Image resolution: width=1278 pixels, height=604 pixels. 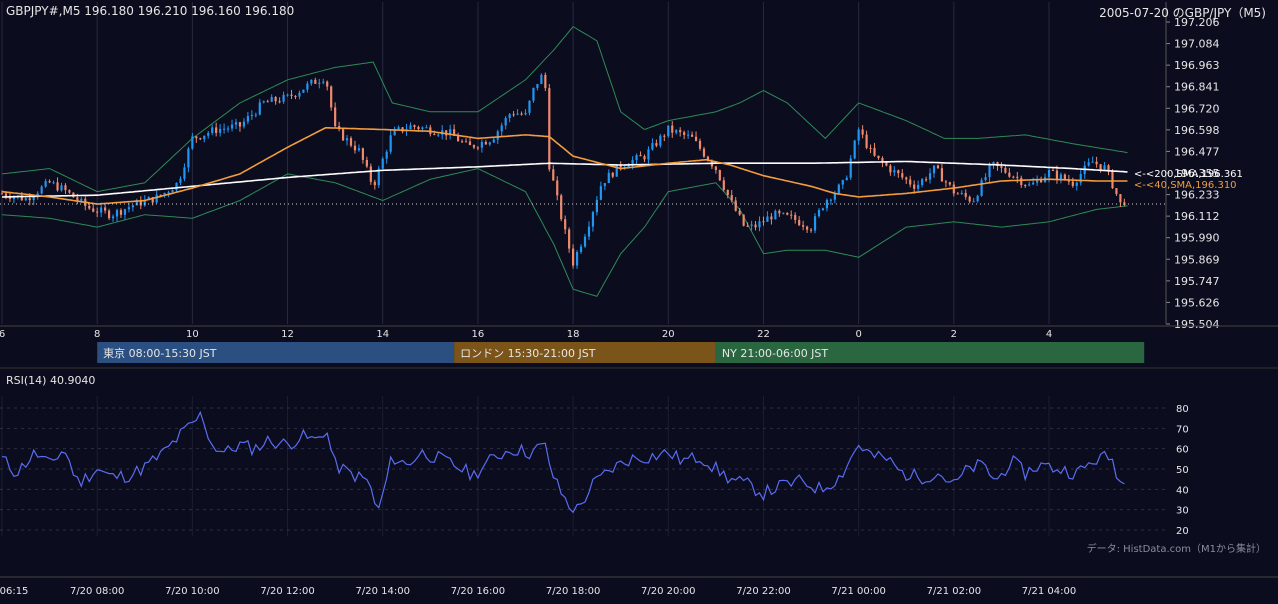 I want to click on hour-tick-label: 18, so click(x=573, y=334).